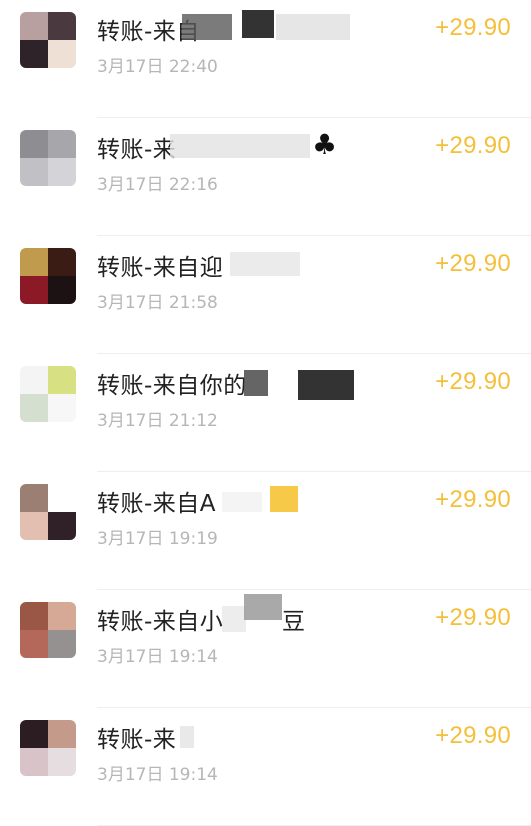  Describe the element at coordinates (157, 539) in the screenshot. I see `transaction-time: 3月17日 19:19` at that location.